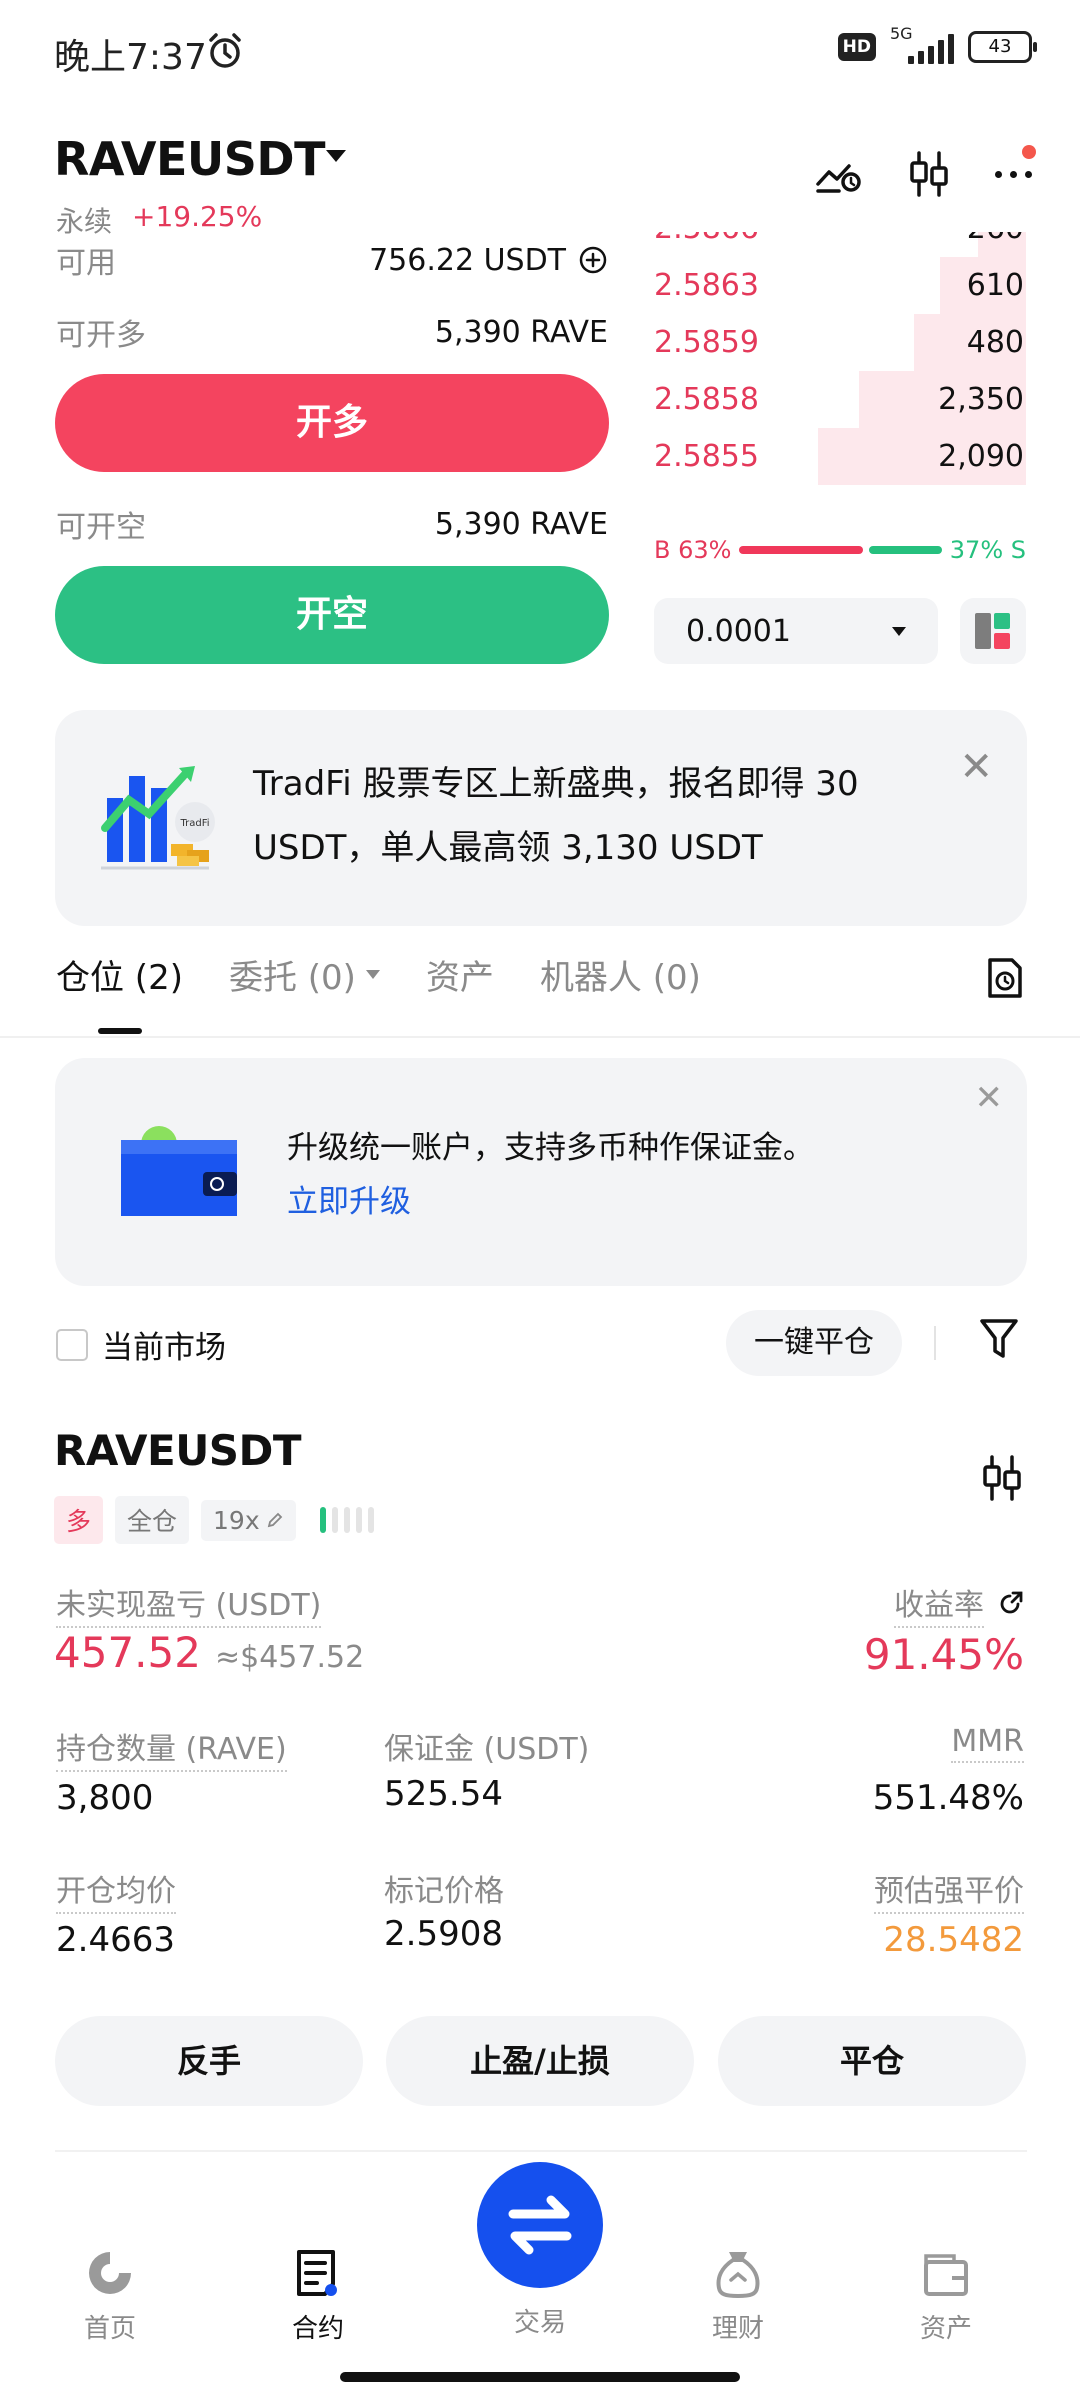 Image resolution: width=1080 pixels, height=2400 pixels. What do you see at coordinates (814, 1343) in the screenshot?
I see `close-all-button: 一键平仓` at bounding box center [814, 1343].